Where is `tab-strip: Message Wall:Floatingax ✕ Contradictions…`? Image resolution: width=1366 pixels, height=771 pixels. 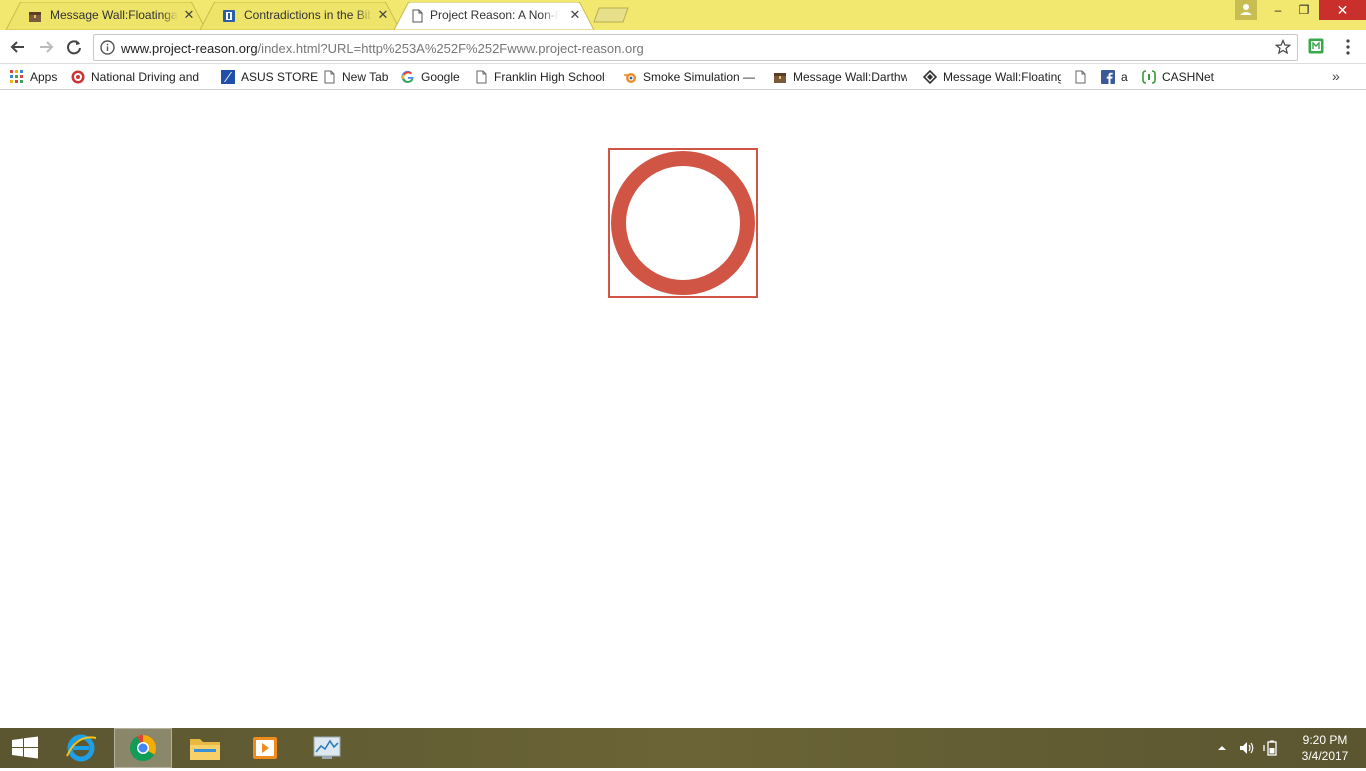 tab-strip: Message Wall:Floatingax ✕ Contradictions… is located at coordinates (683, 15).